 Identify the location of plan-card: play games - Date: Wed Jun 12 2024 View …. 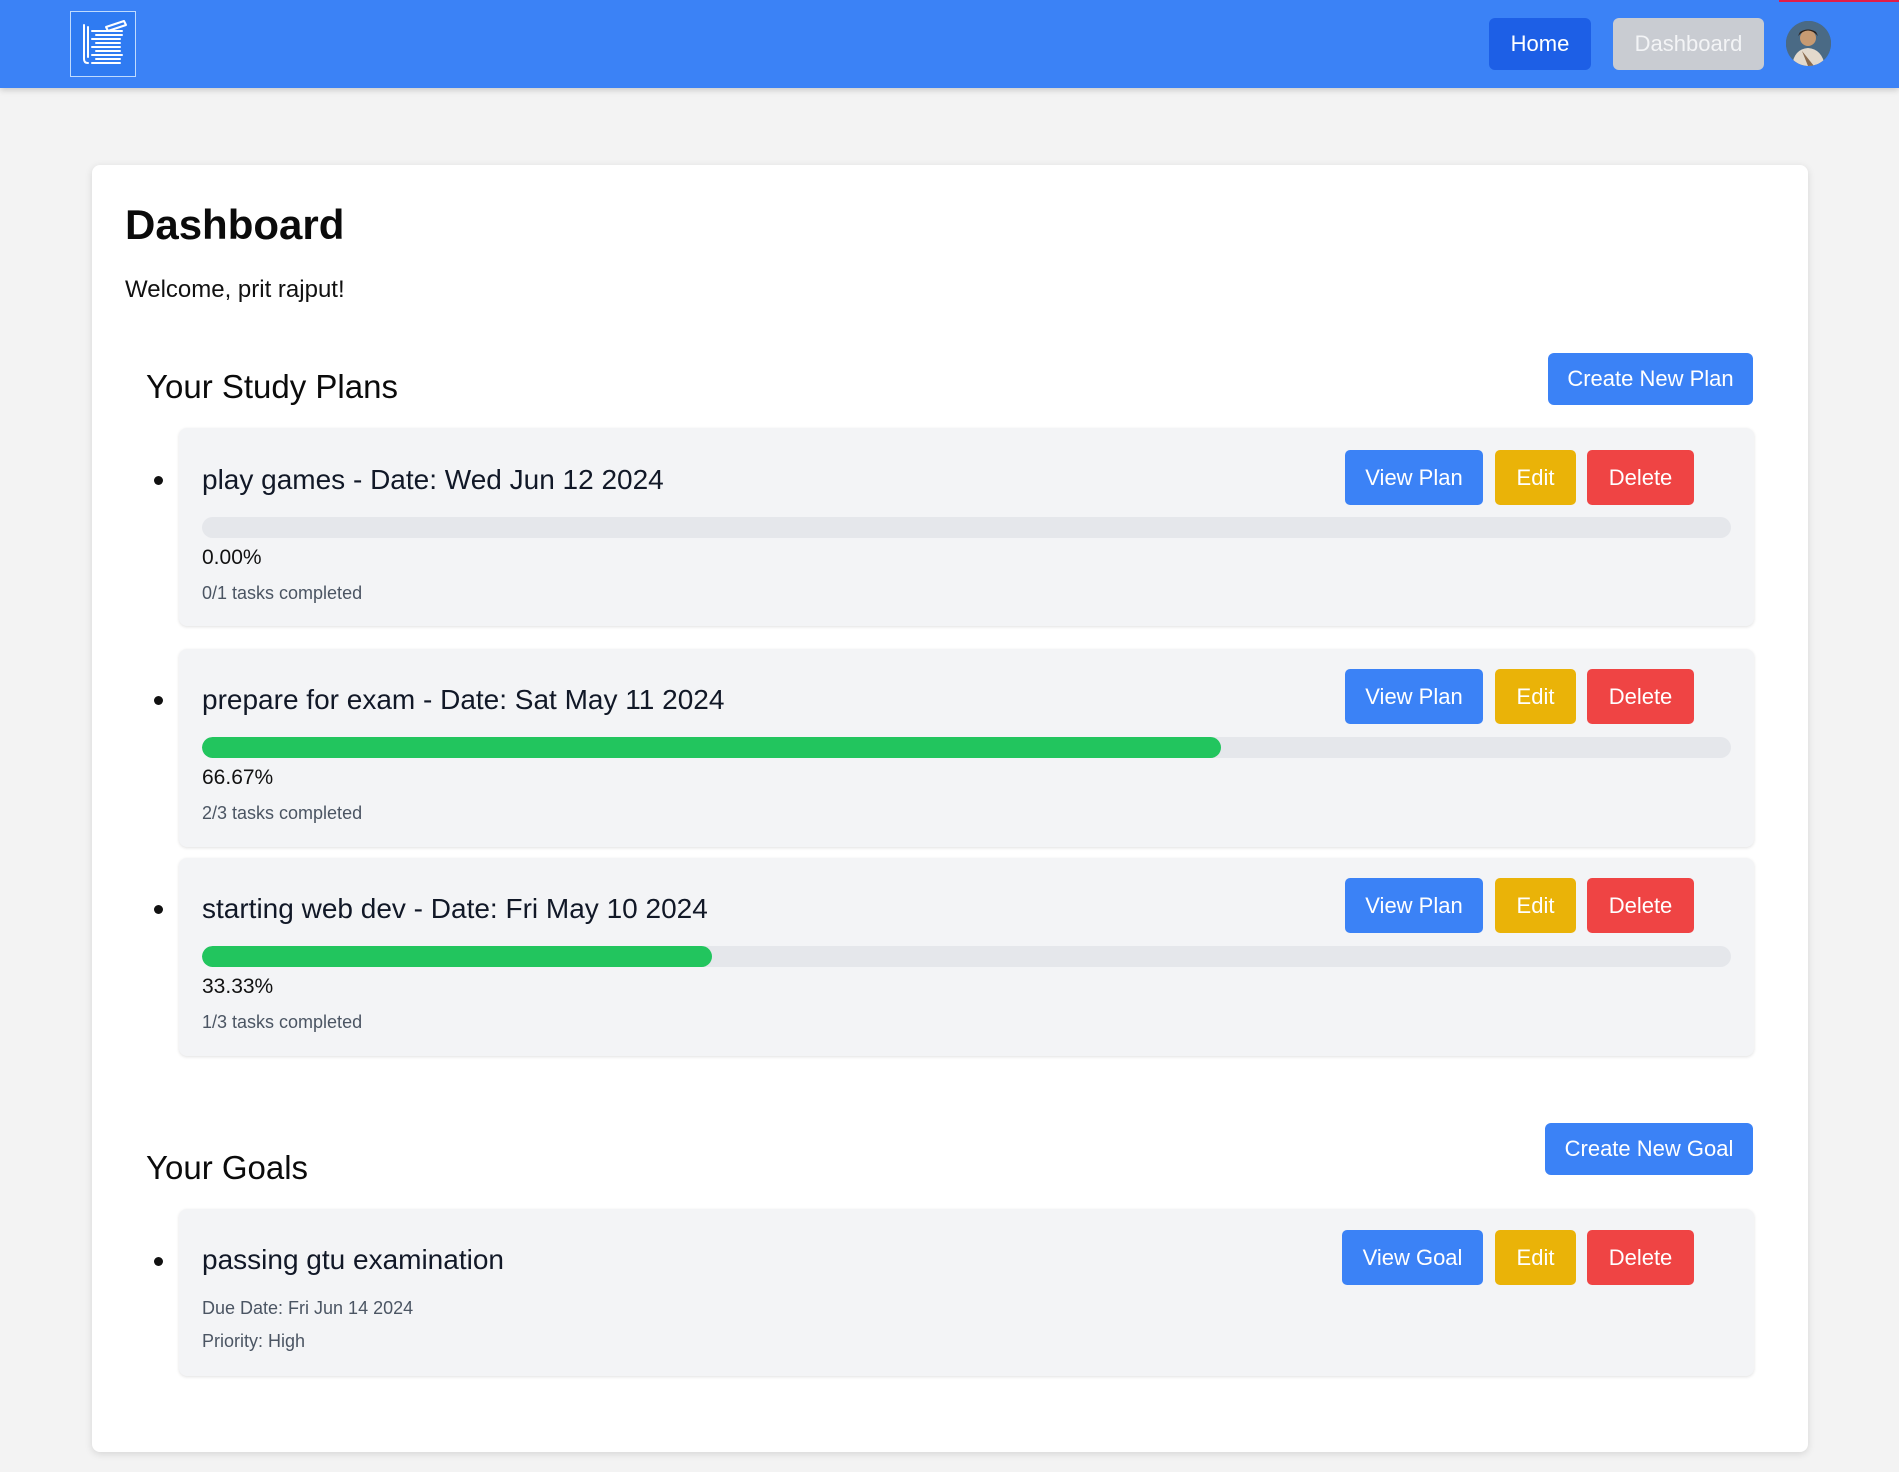
(966, 527).